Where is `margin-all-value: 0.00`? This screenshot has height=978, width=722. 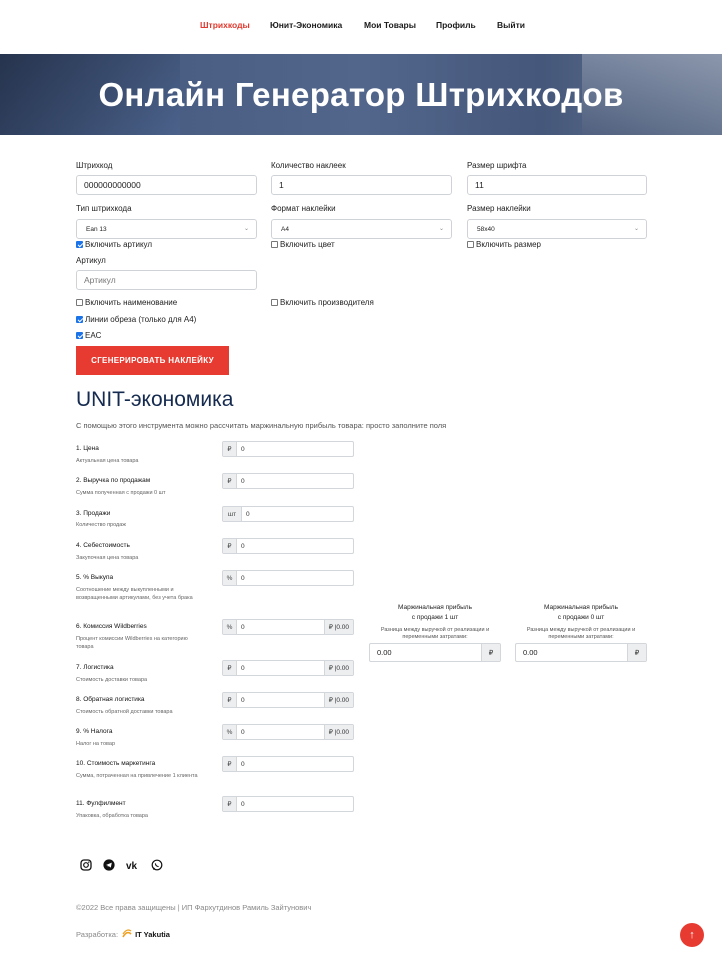 margin-all-value: 0.00 is located at coordinates (530, 652).